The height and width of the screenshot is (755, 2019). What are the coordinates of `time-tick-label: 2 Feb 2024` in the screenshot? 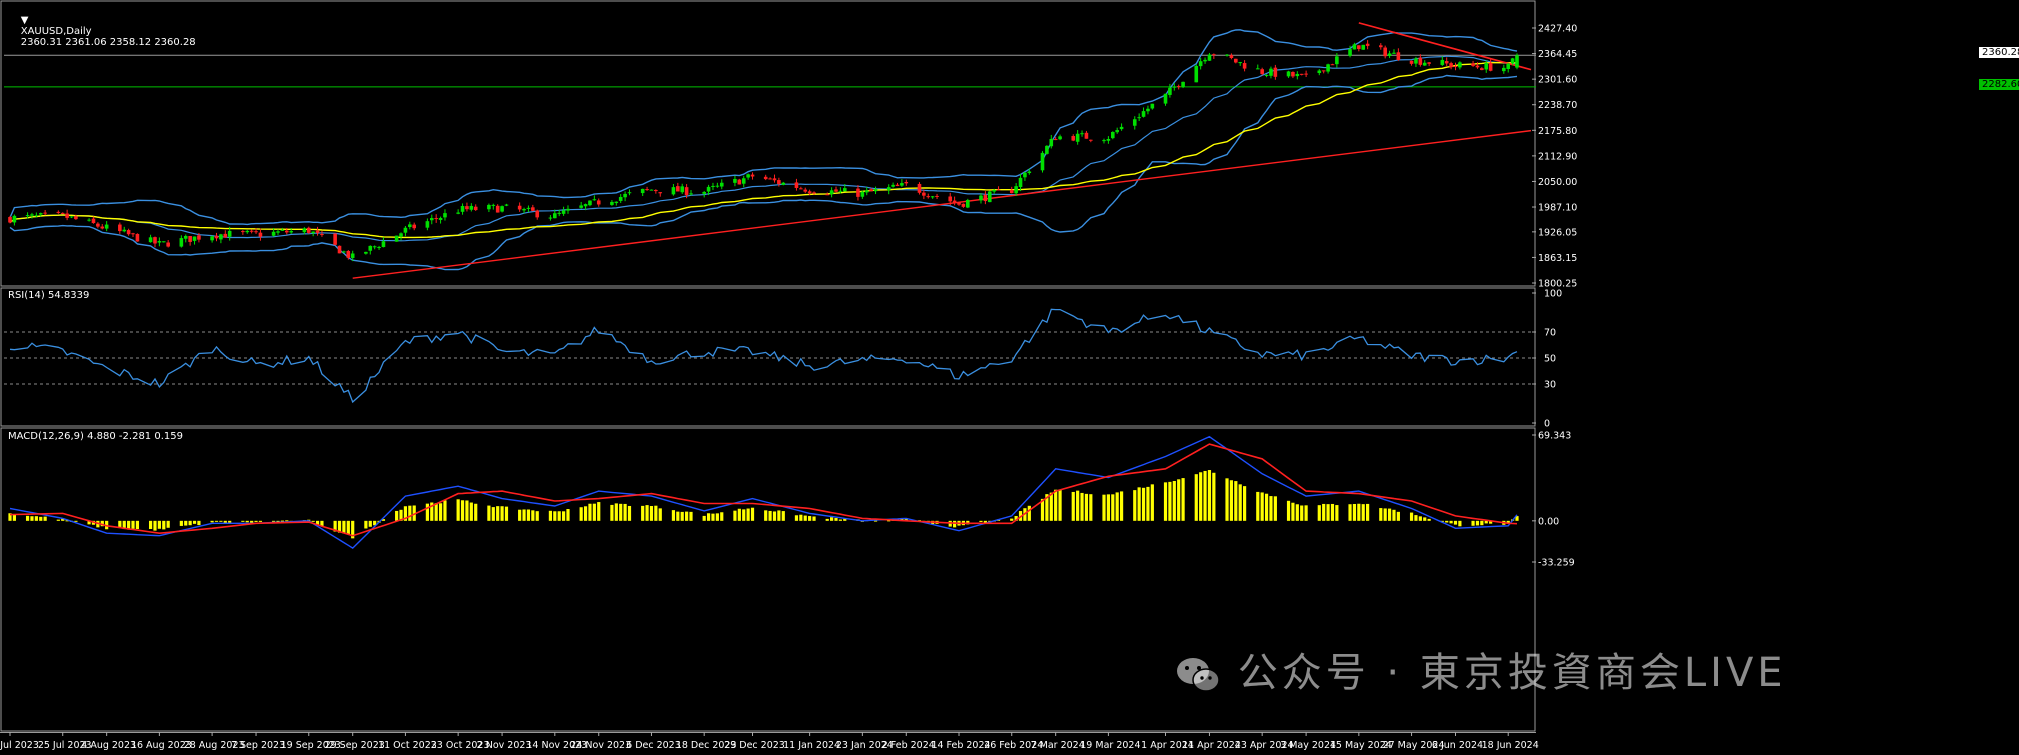 It's located at (908, 745).